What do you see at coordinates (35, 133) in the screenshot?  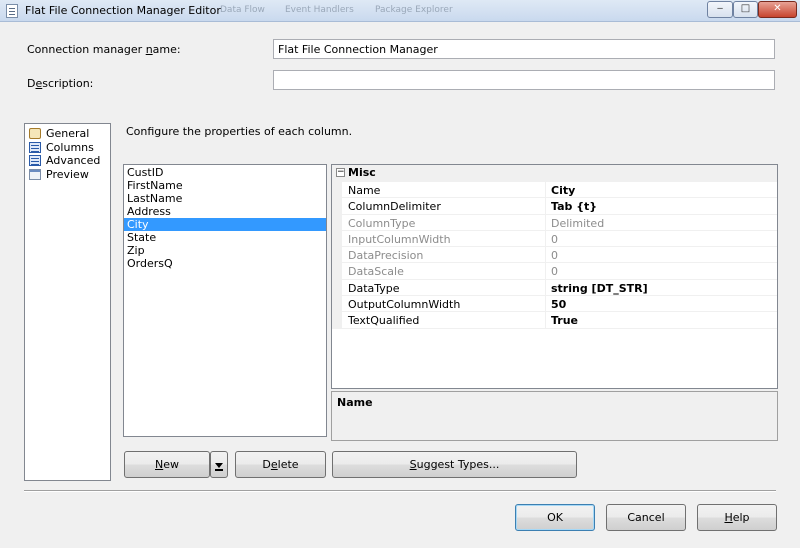 I see `general-icon` at bounding box center [35, 133].